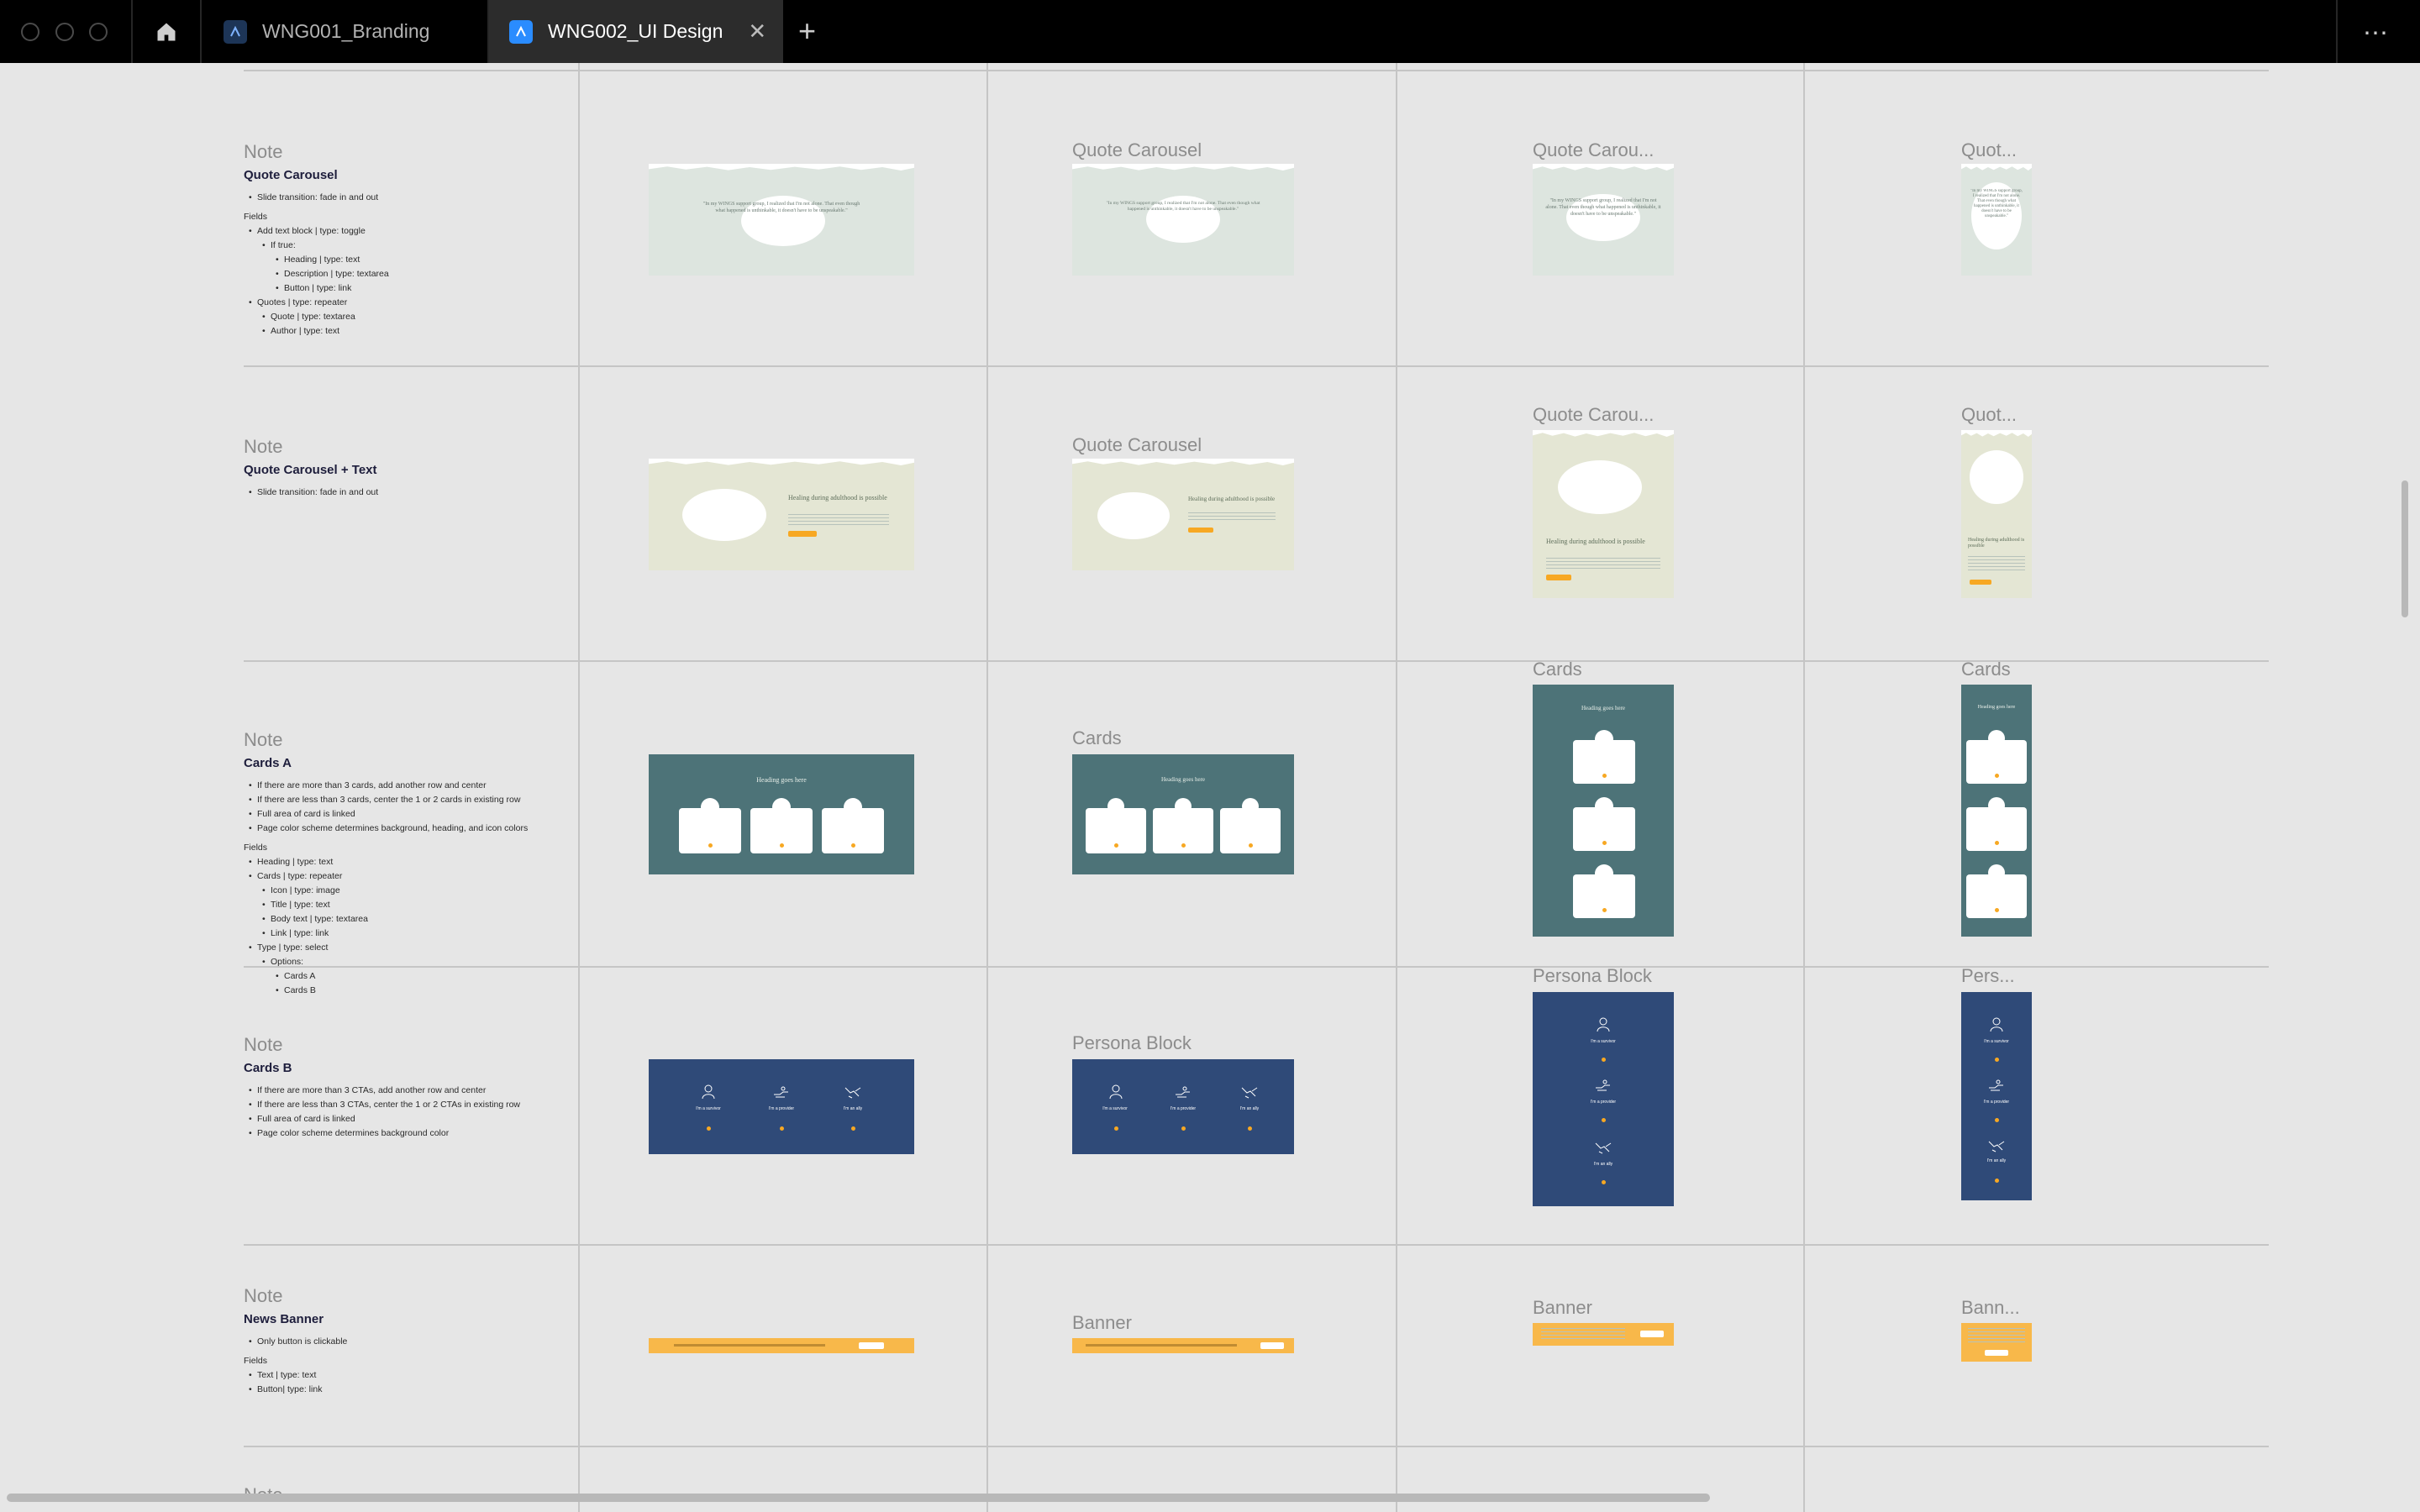 This screenshot has height=1512, width=2420. What do you see at coordinates (1603, 1085) in the screenshot?
I see `helping-hand-icon` at bounding box center [1603, 1085].